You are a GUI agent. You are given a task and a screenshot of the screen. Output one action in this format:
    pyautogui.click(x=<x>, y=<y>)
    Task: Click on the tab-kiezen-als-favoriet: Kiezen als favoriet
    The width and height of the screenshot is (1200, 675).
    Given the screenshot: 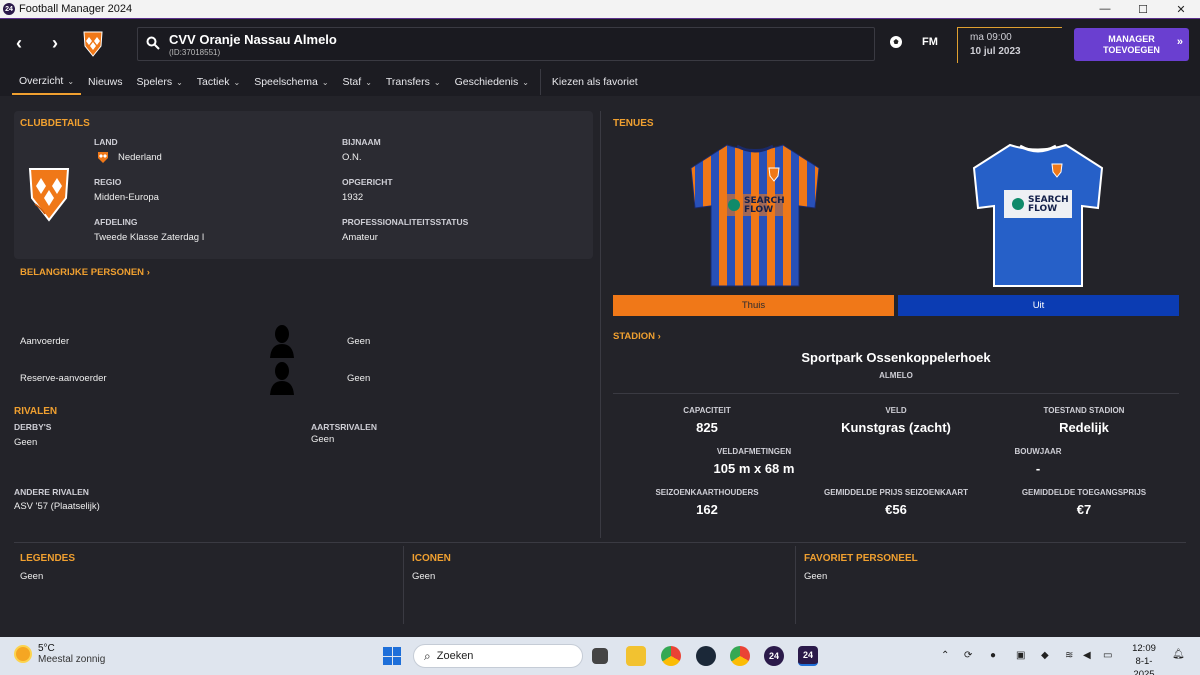 What is the action you would take?
    pyautogui.click(x=595, y=82)
    